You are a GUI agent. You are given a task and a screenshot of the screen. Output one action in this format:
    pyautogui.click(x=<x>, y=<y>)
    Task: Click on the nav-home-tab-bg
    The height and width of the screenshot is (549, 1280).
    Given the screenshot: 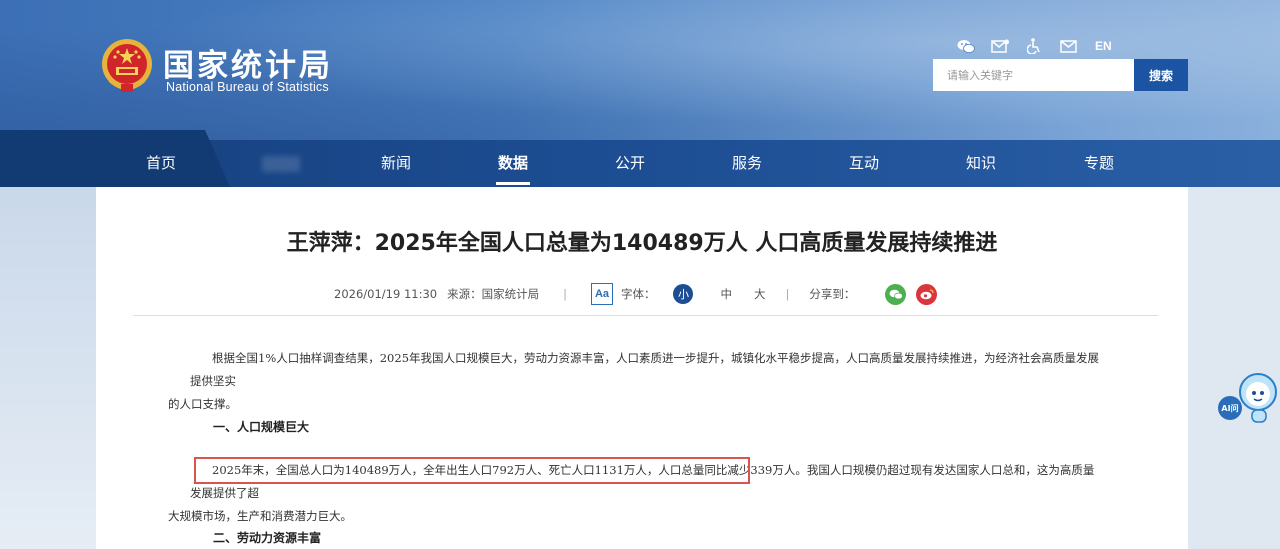 What is the action you would take?
    pyautogui.click(x=115, y=158)
    